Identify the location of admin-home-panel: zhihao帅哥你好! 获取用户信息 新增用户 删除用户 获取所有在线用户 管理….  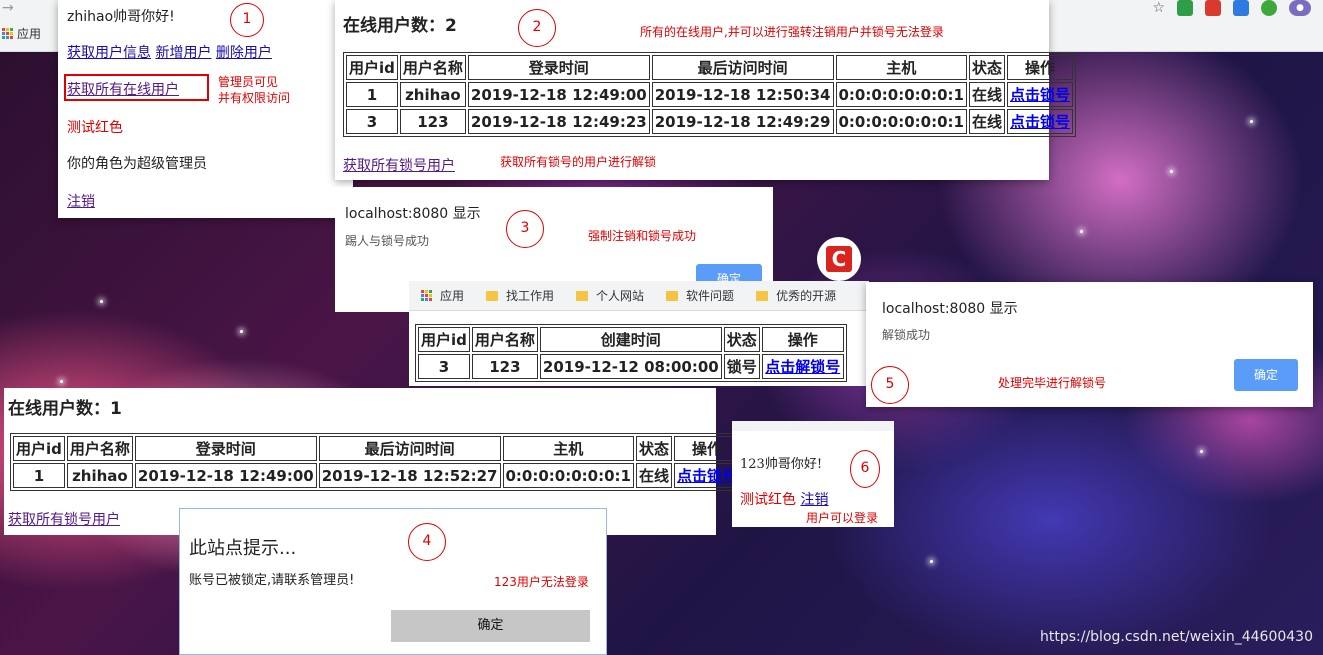
(205, 109).